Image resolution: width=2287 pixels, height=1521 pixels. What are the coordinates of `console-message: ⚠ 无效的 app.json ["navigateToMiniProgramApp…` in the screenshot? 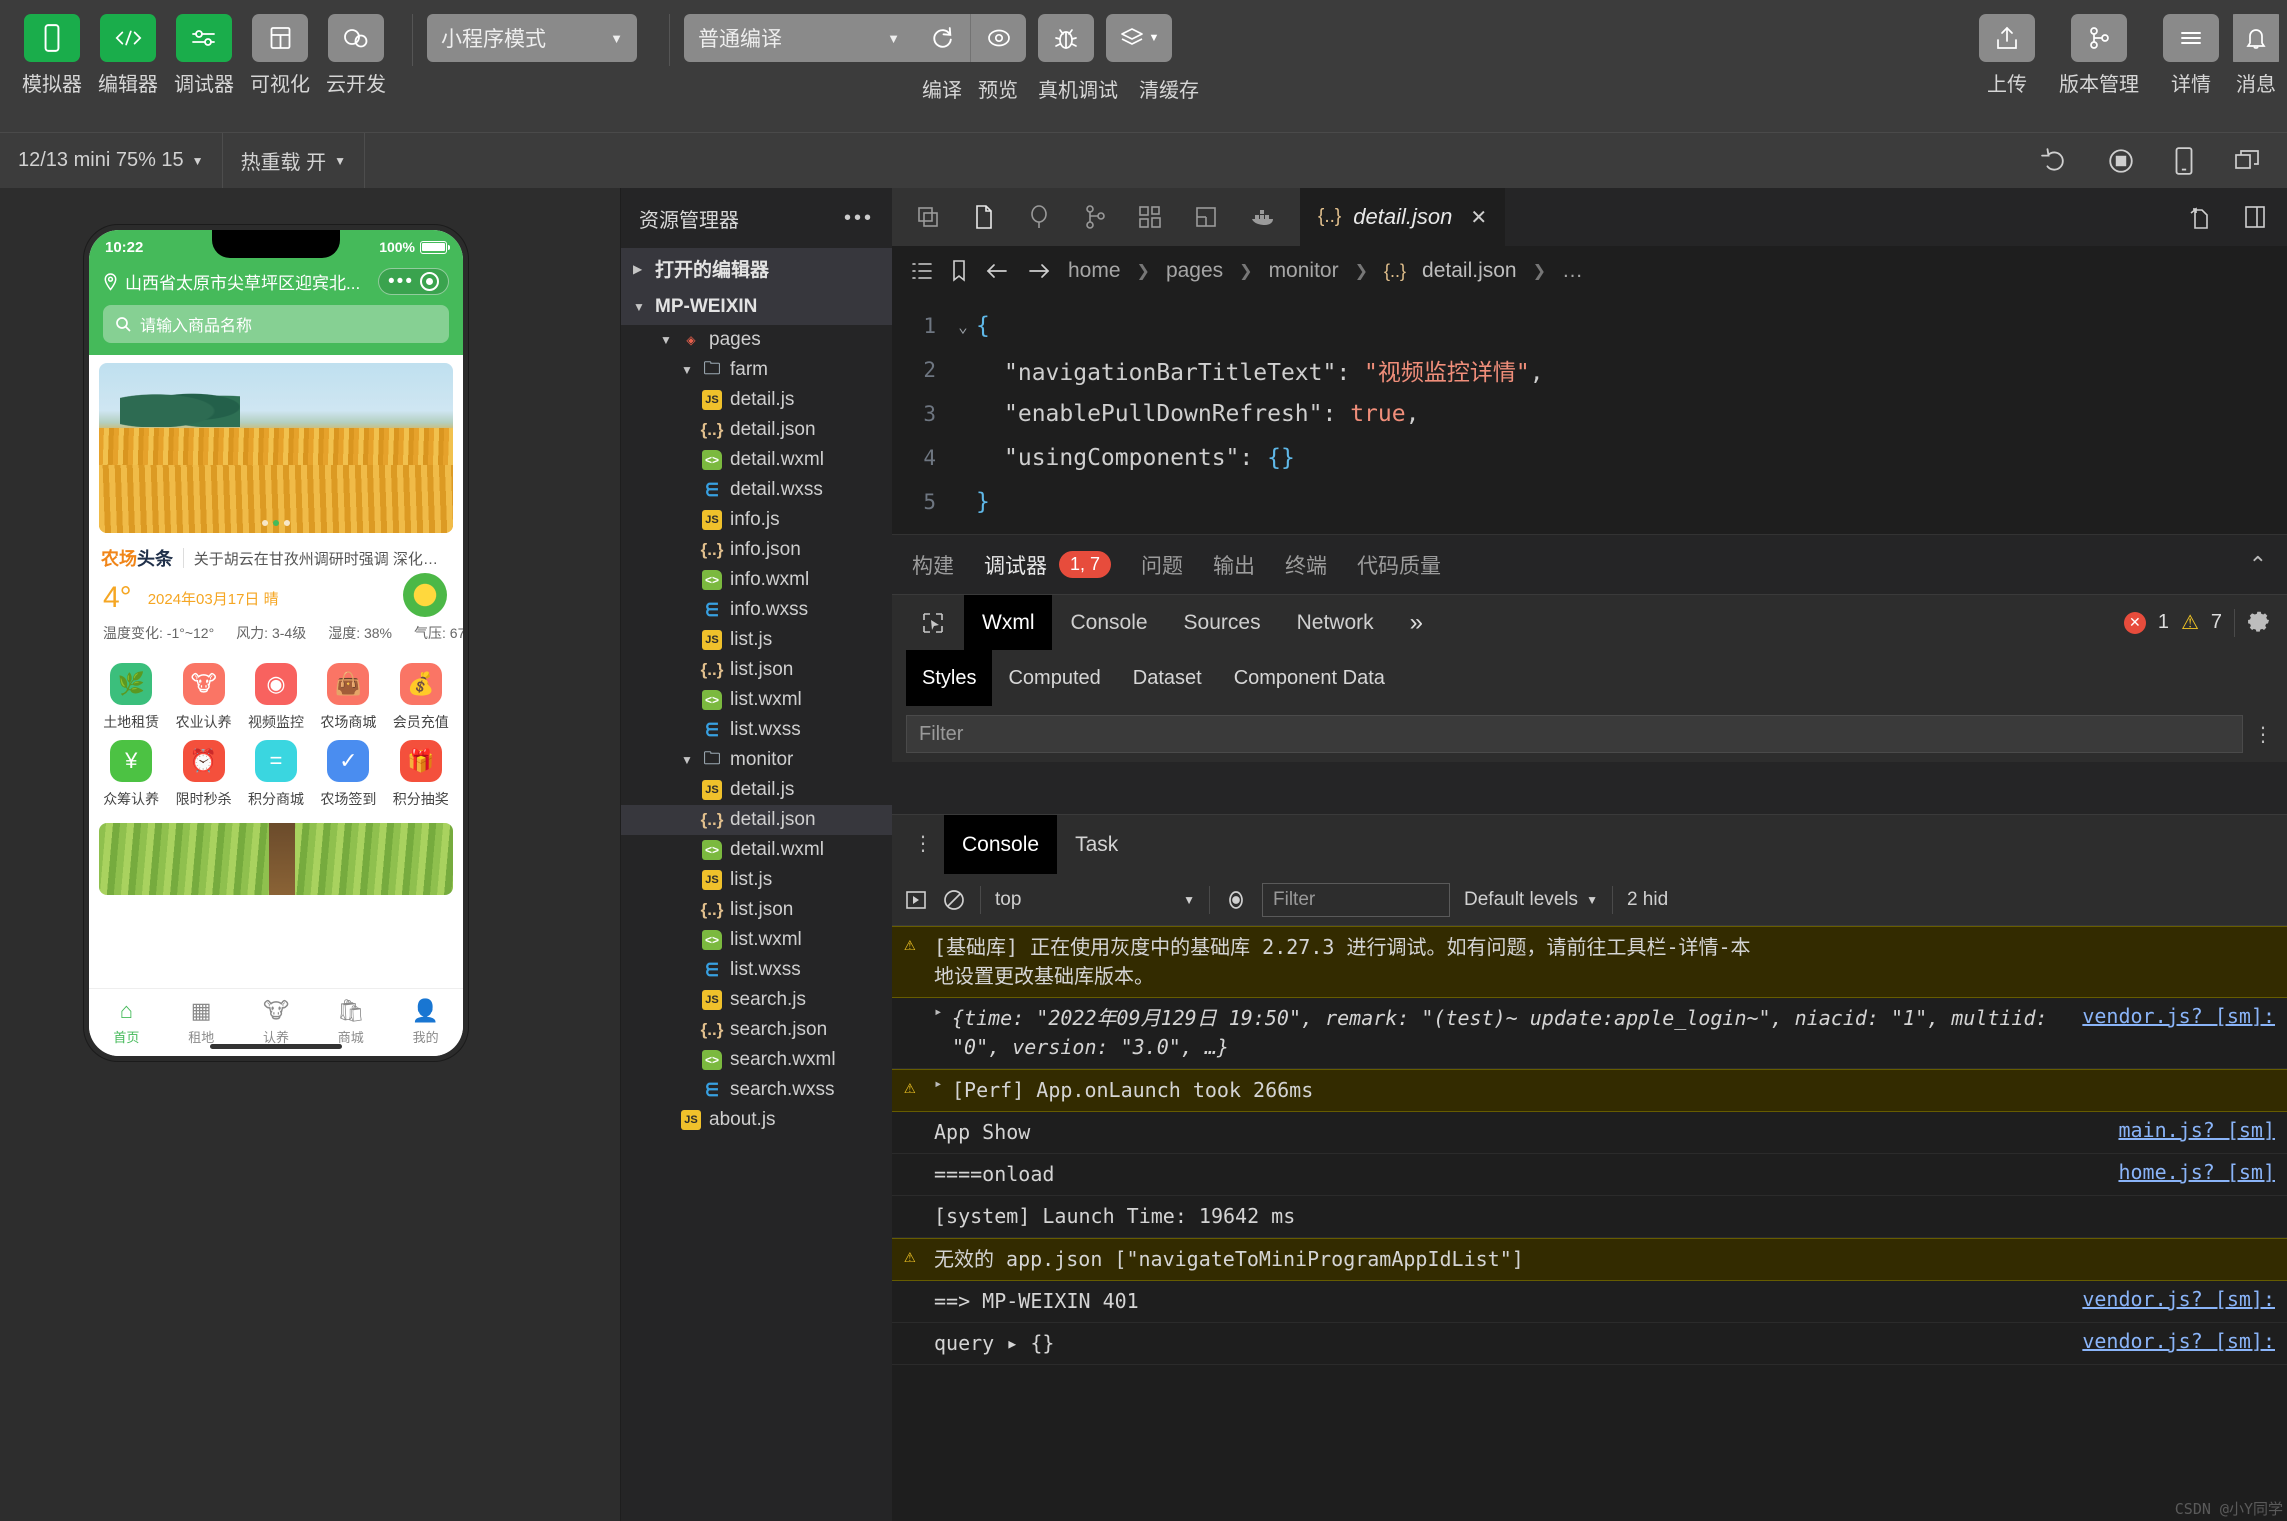 It's located at (1589, 1259).